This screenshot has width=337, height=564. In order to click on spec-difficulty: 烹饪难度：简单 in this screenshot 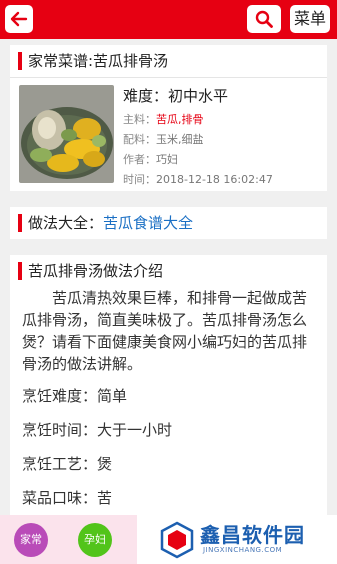, I will do `click(75, 396)`.